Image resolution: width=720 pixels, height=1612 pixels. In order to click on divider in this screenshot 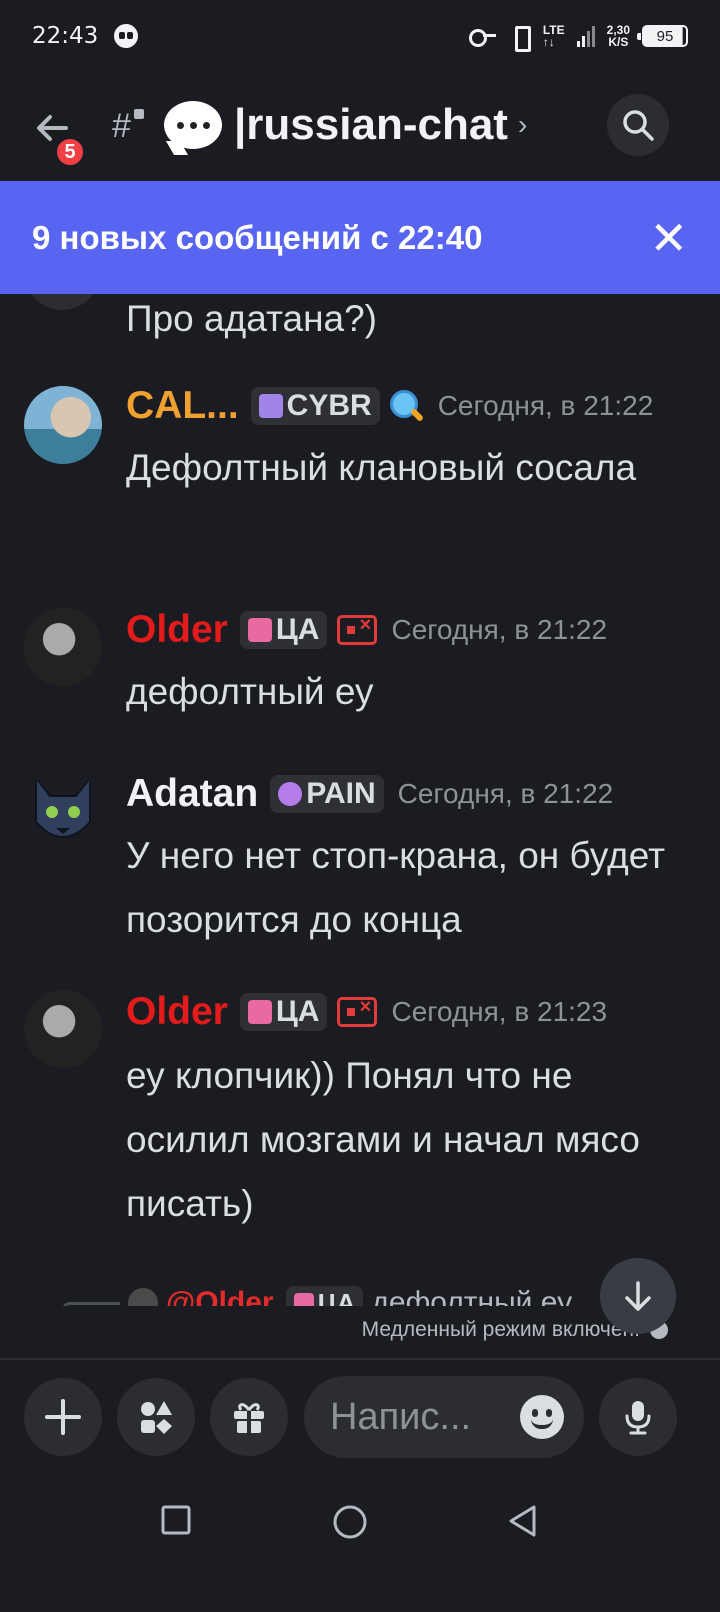, I will do `click(360, 1359)`.